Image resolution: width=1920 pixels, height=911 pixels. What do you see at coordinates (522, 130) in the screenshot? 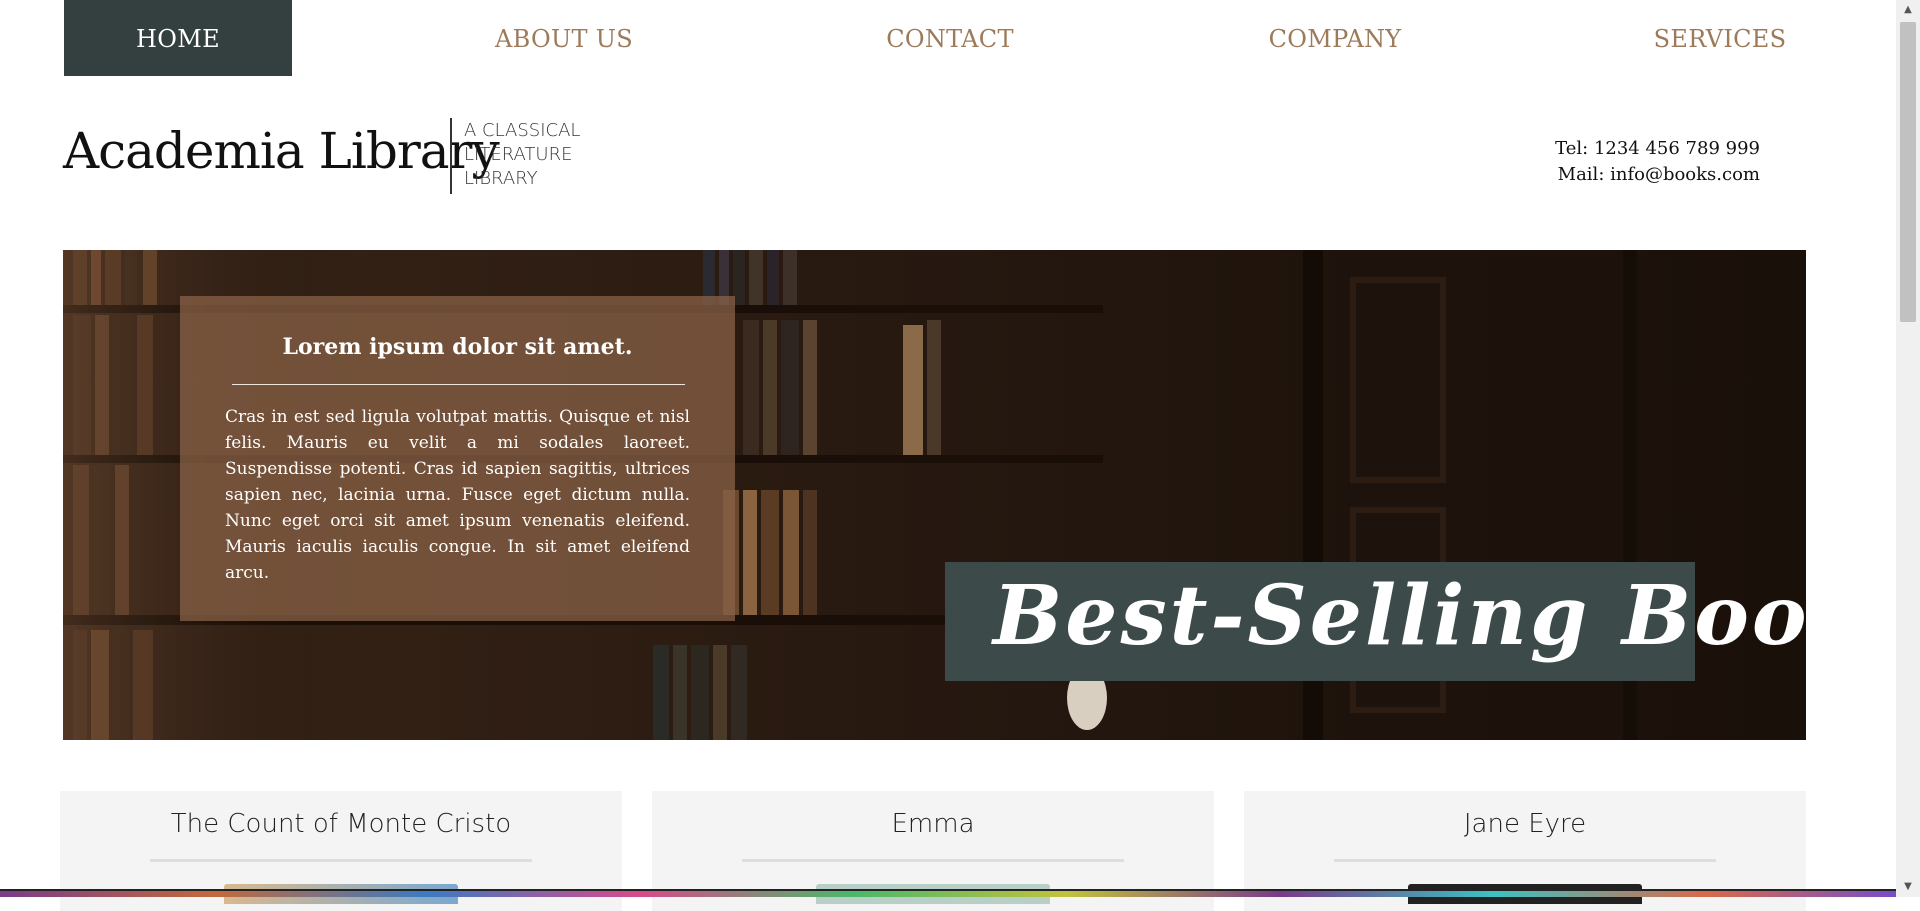
I see `tagline-line-1: A CLASSICAL` at bounding box center [522, 130].